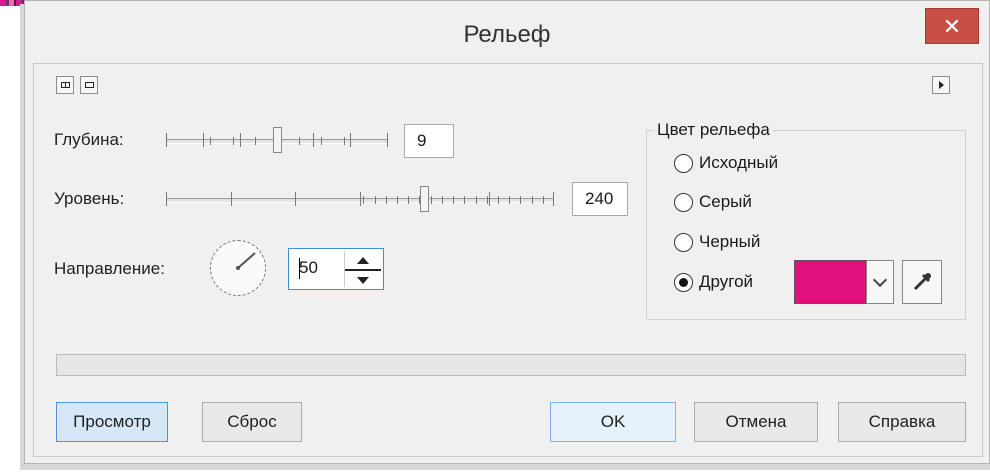  Describe the element at coordinates (725, 201) in the screenshot. I see `radio-gray-label: Серый` at that location.